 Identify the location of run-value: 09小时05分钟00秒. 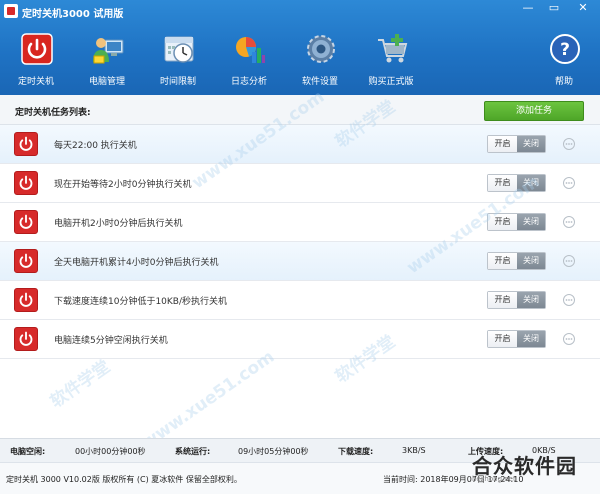
(273, 451).